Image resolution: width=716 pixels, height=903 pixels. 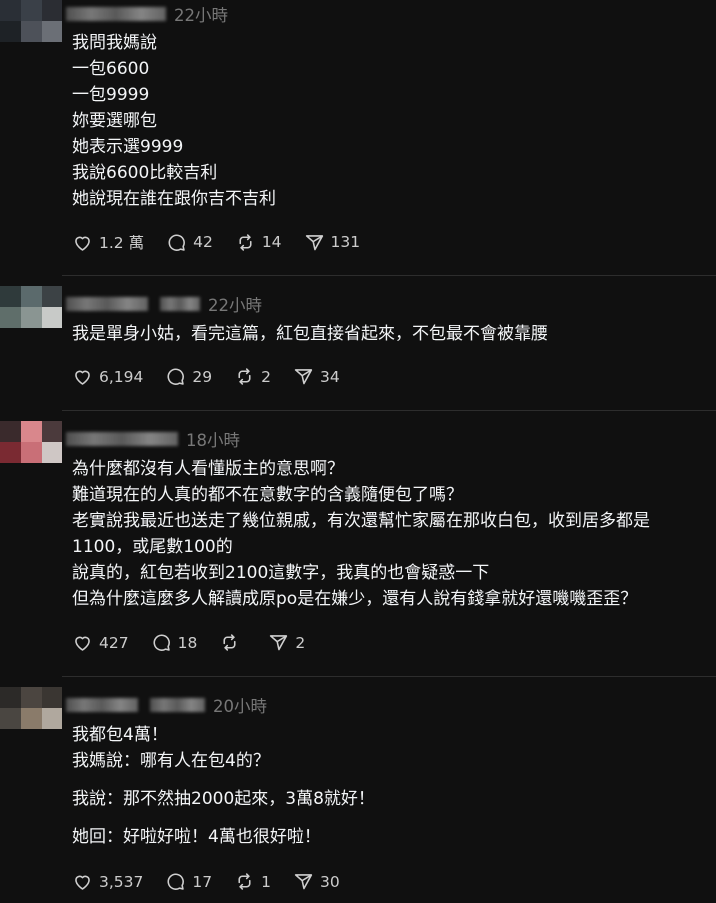 I want to click on comment-count: 18, so click(x=187, y=642).